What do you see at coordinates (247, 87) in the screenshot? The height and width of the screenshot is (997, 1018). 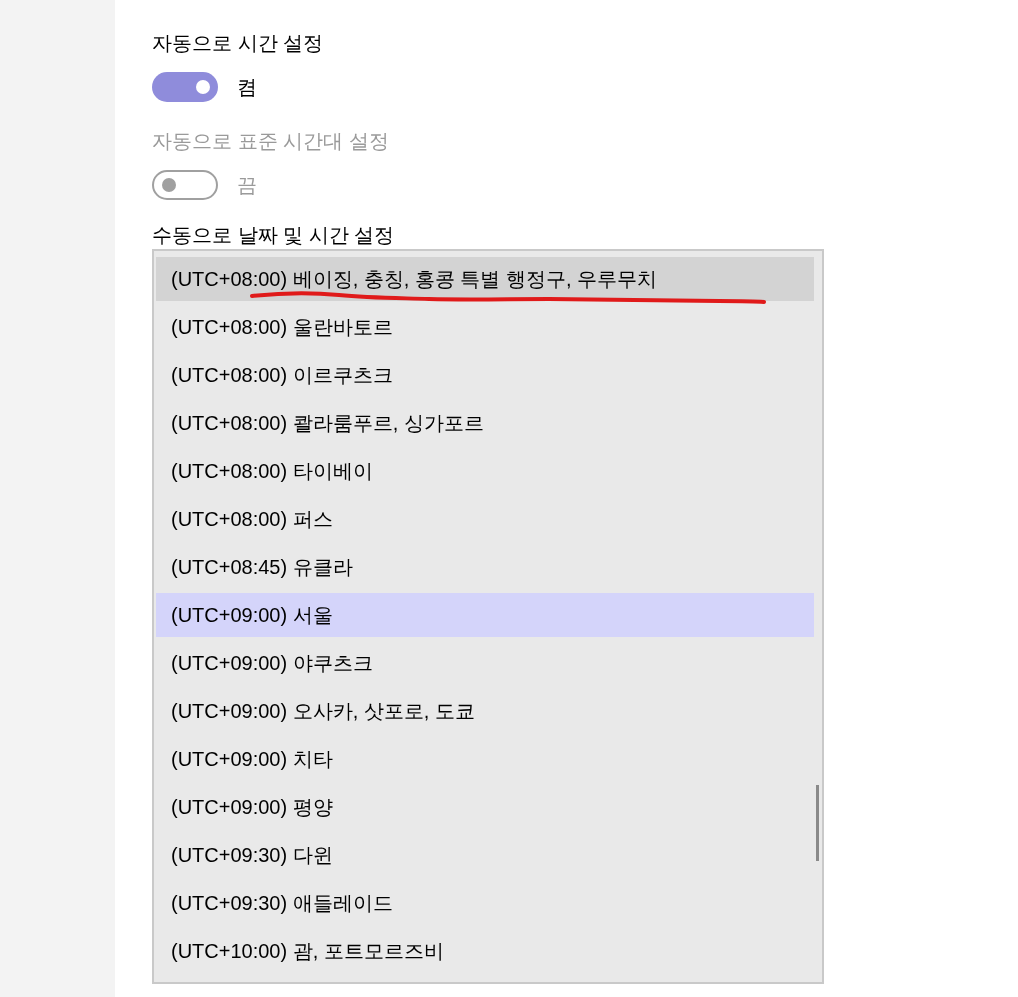 I see `toggle-state-label: 켬` at bounding box center [247, 87].